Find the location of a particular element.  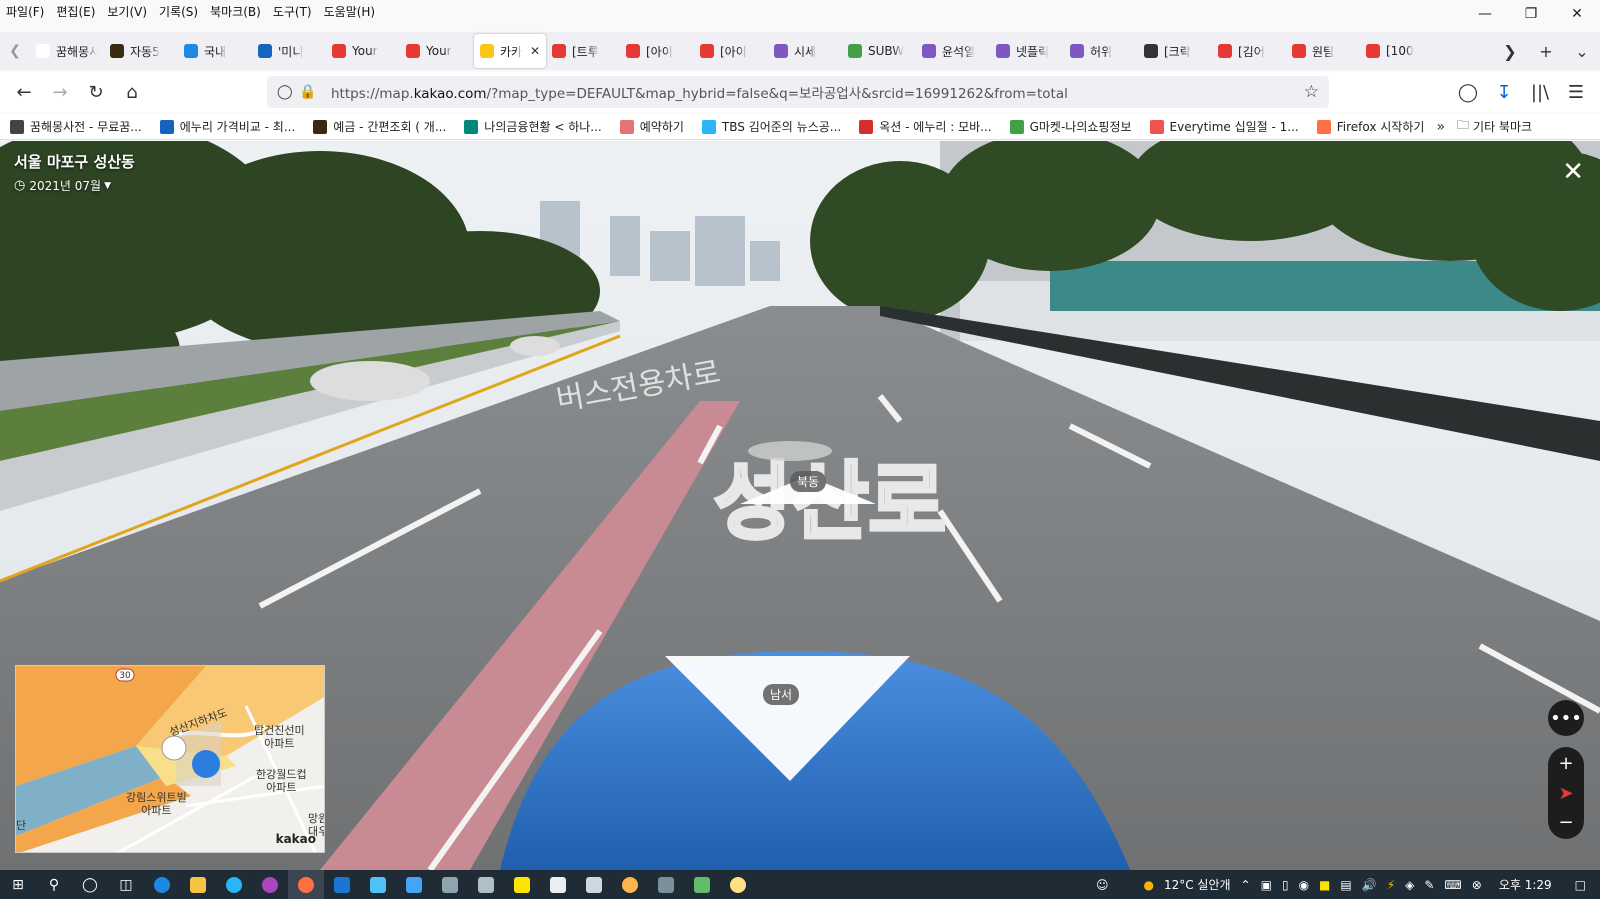

tabs-scroll-right-icon: ❯ is located at coordinates (1510, 51).